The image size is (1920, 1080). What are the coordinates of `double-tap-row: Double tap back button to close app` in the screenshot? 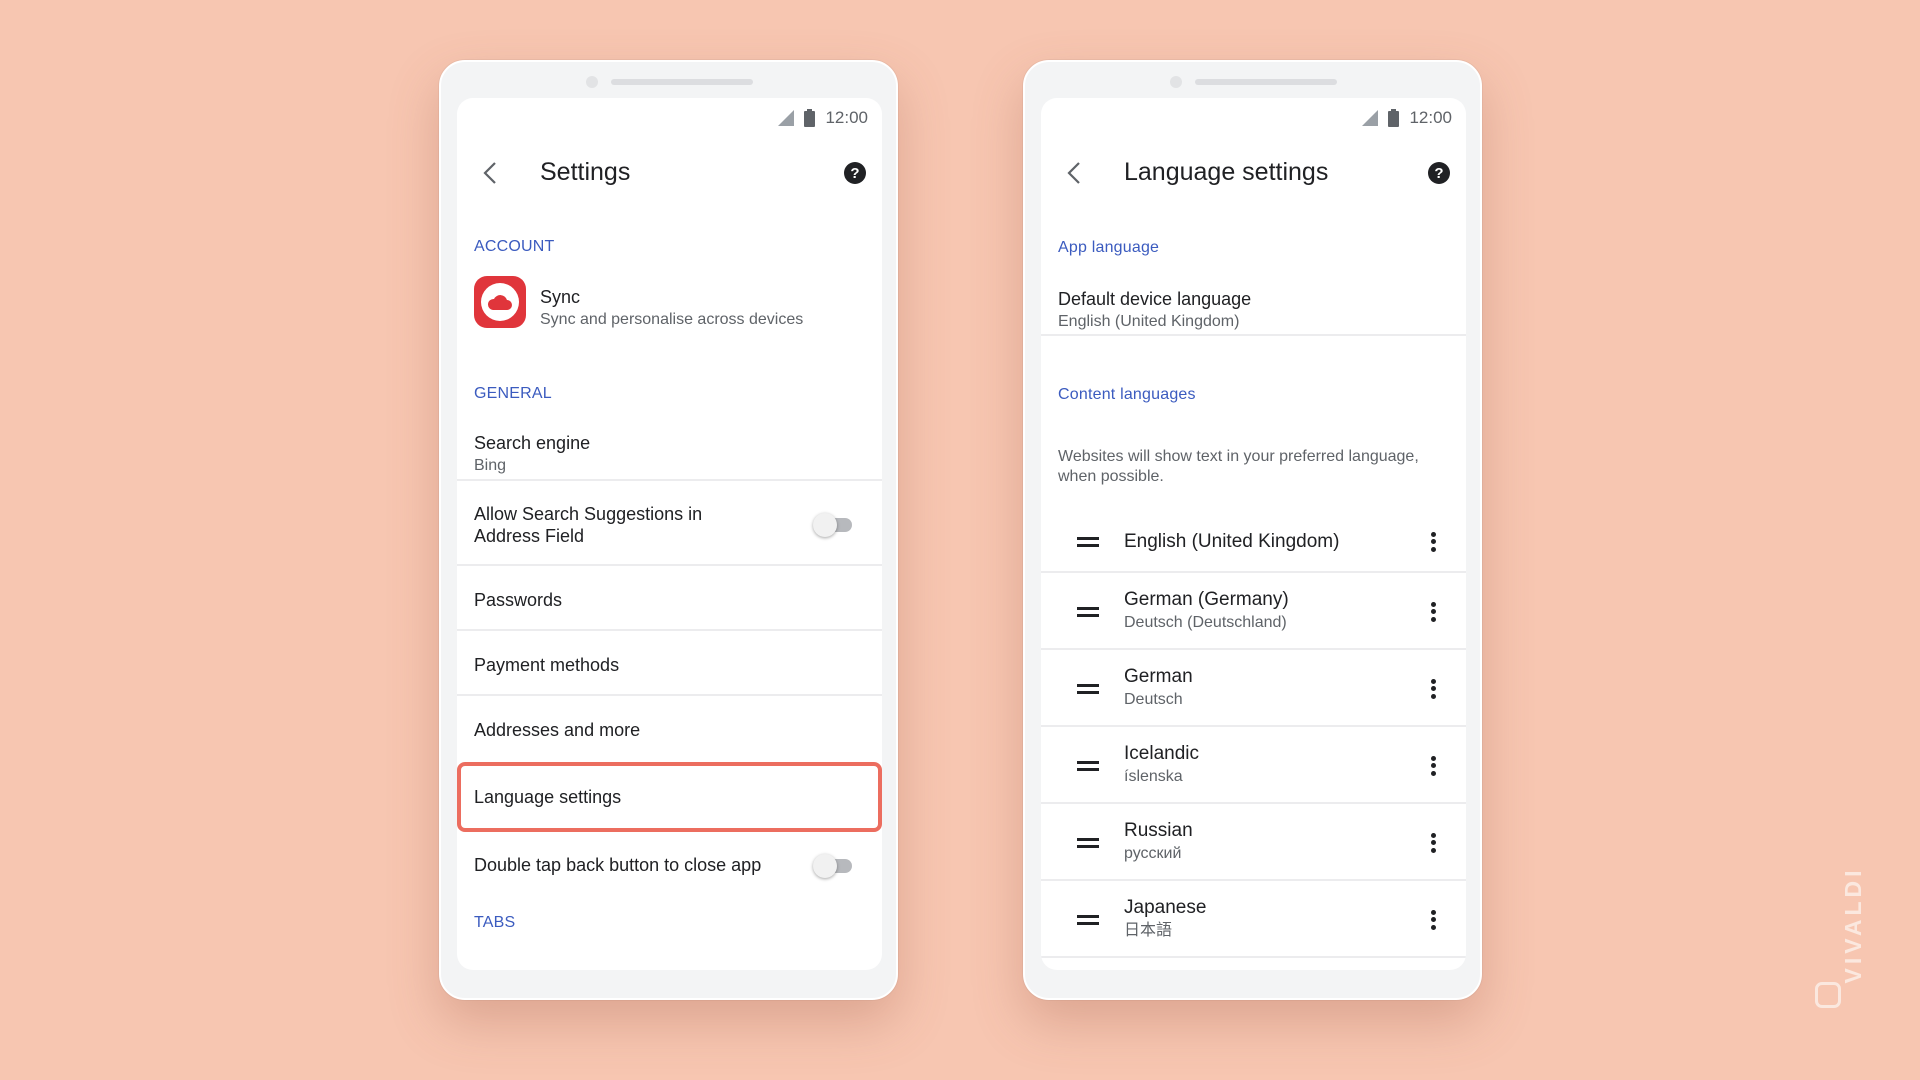 It's located at (669, 865).